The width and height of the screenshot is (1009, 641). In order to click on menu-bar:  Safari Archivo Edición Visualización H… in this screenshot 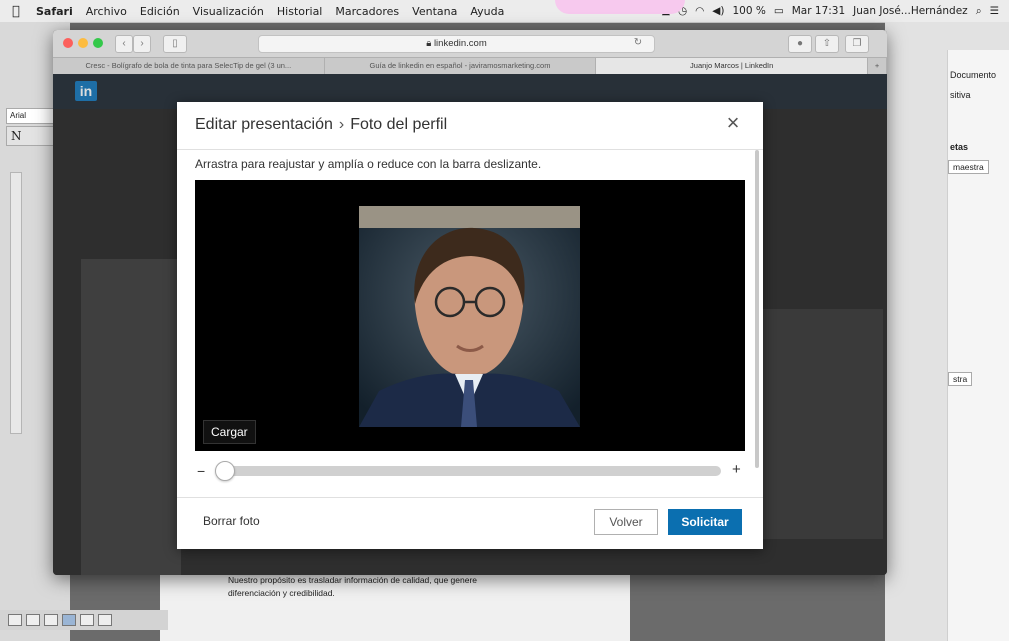, I will do `click(504, 11)`.